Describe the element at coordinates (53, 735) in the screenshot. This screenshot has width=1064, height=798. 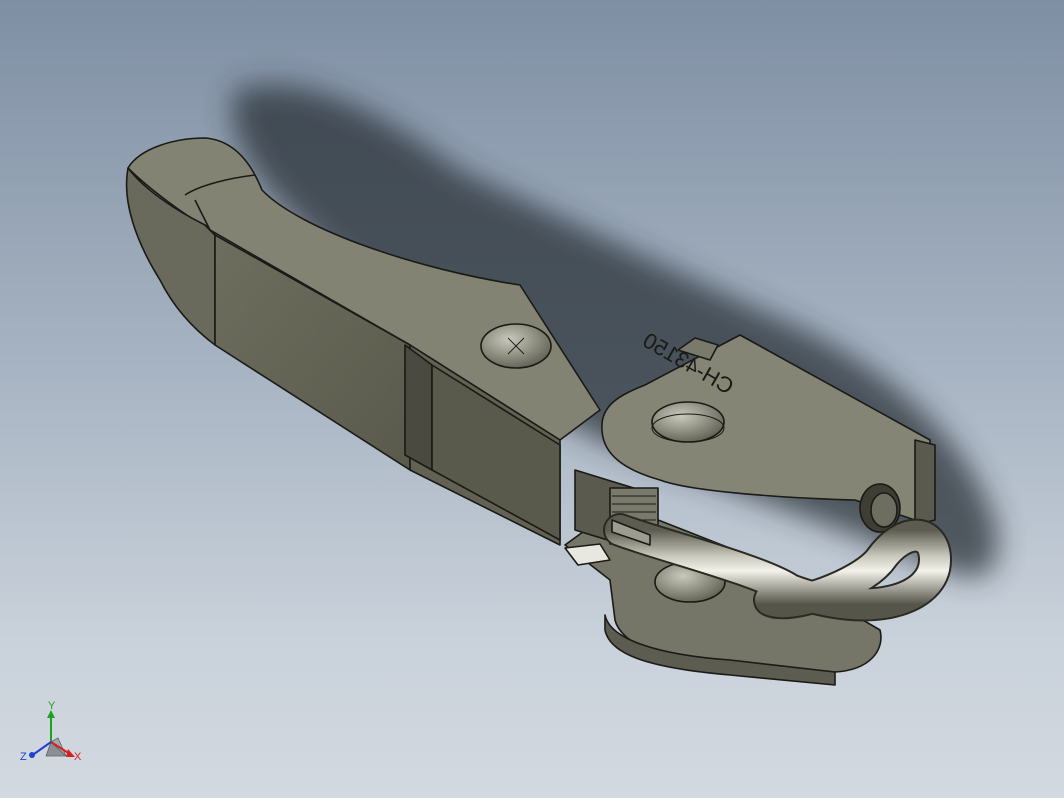
I see `orientation-triad: Y X Z` at that location.